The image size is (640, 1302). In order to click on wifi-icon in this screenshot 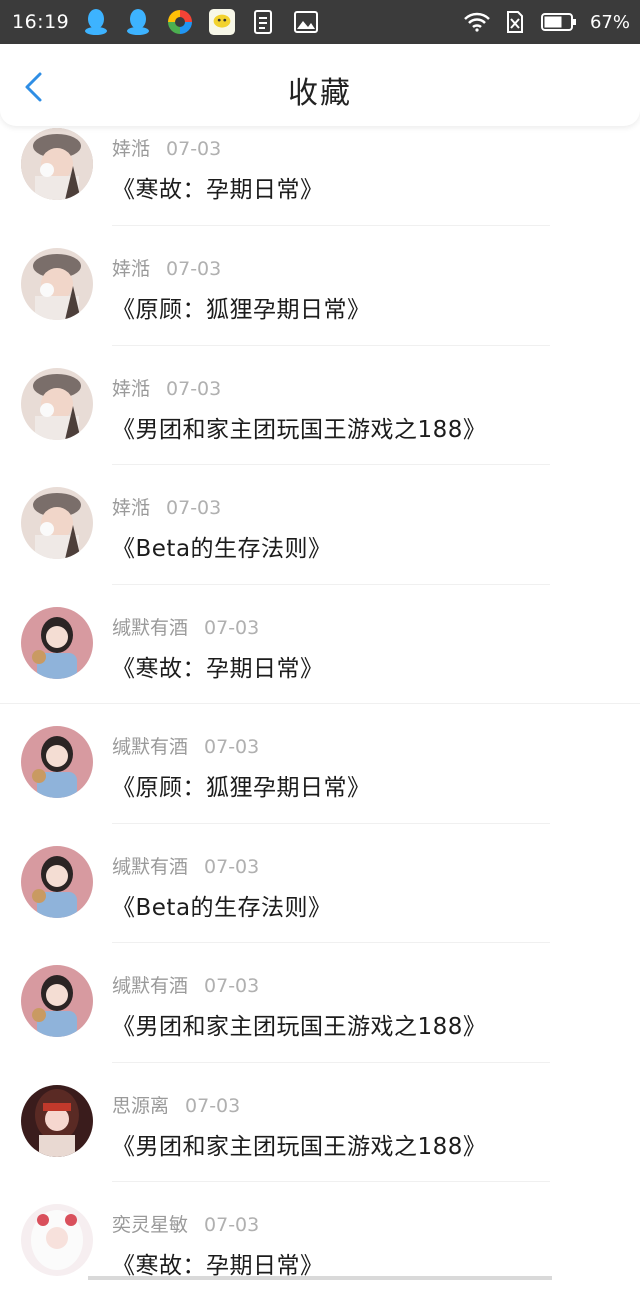, I will do `click(477, 22)`.